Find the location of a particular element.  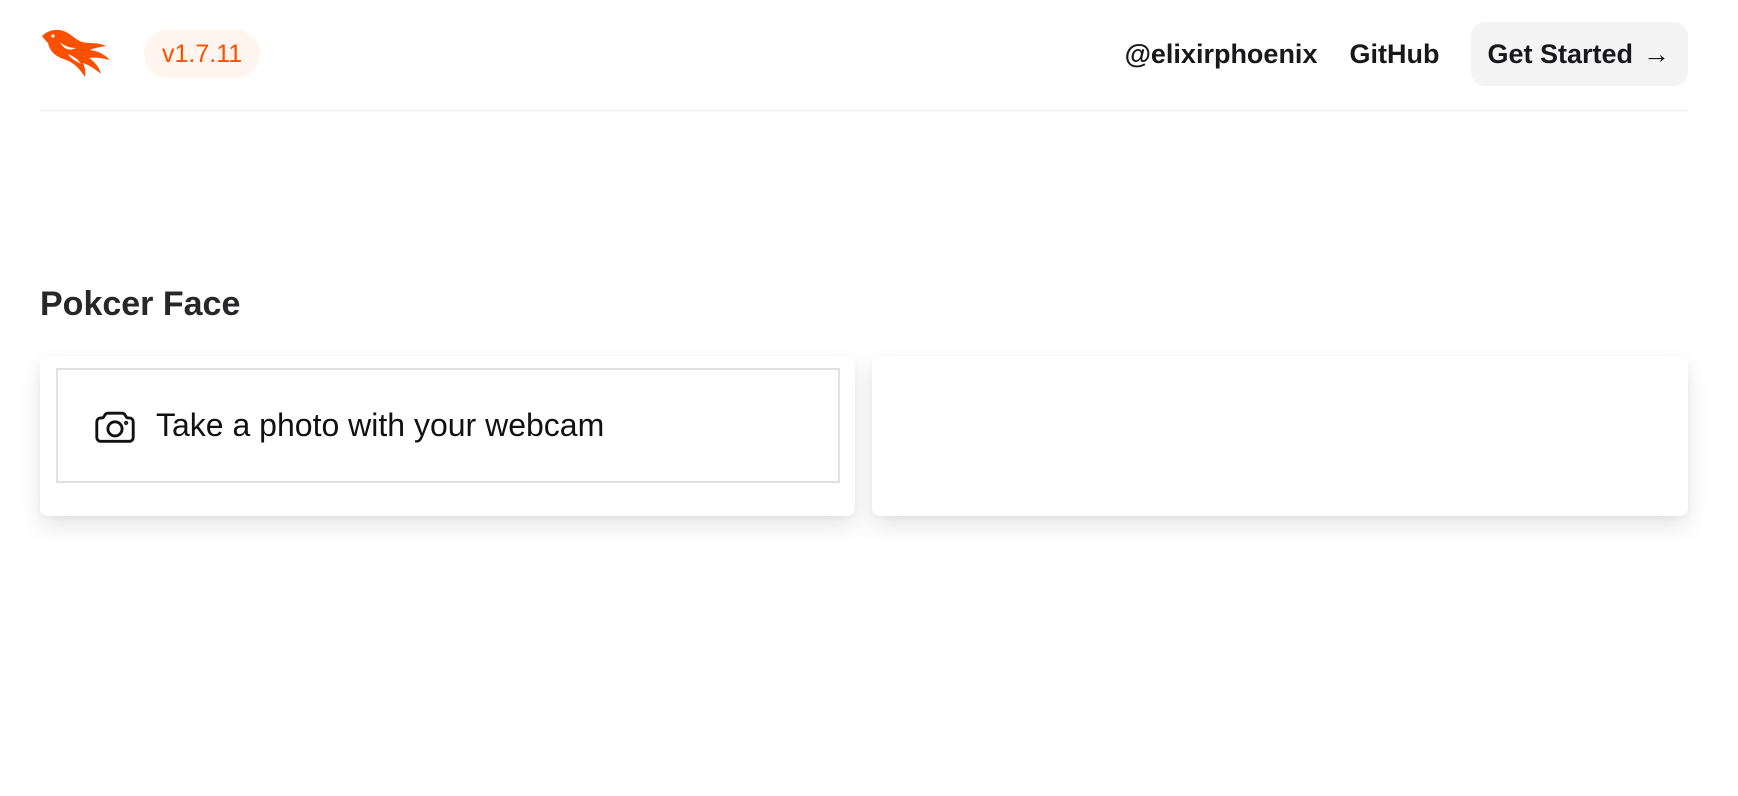

page-title: Pokcer Face is located at coordinates (140, 304).